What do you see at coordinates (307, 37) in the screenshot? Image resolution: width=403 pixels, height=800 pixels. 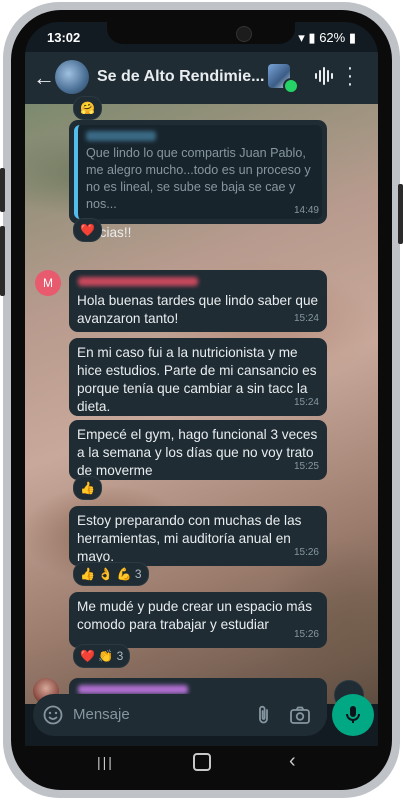 I see `wifi-signal-icon: ▾ ▮` at bounding box center [307, 37].